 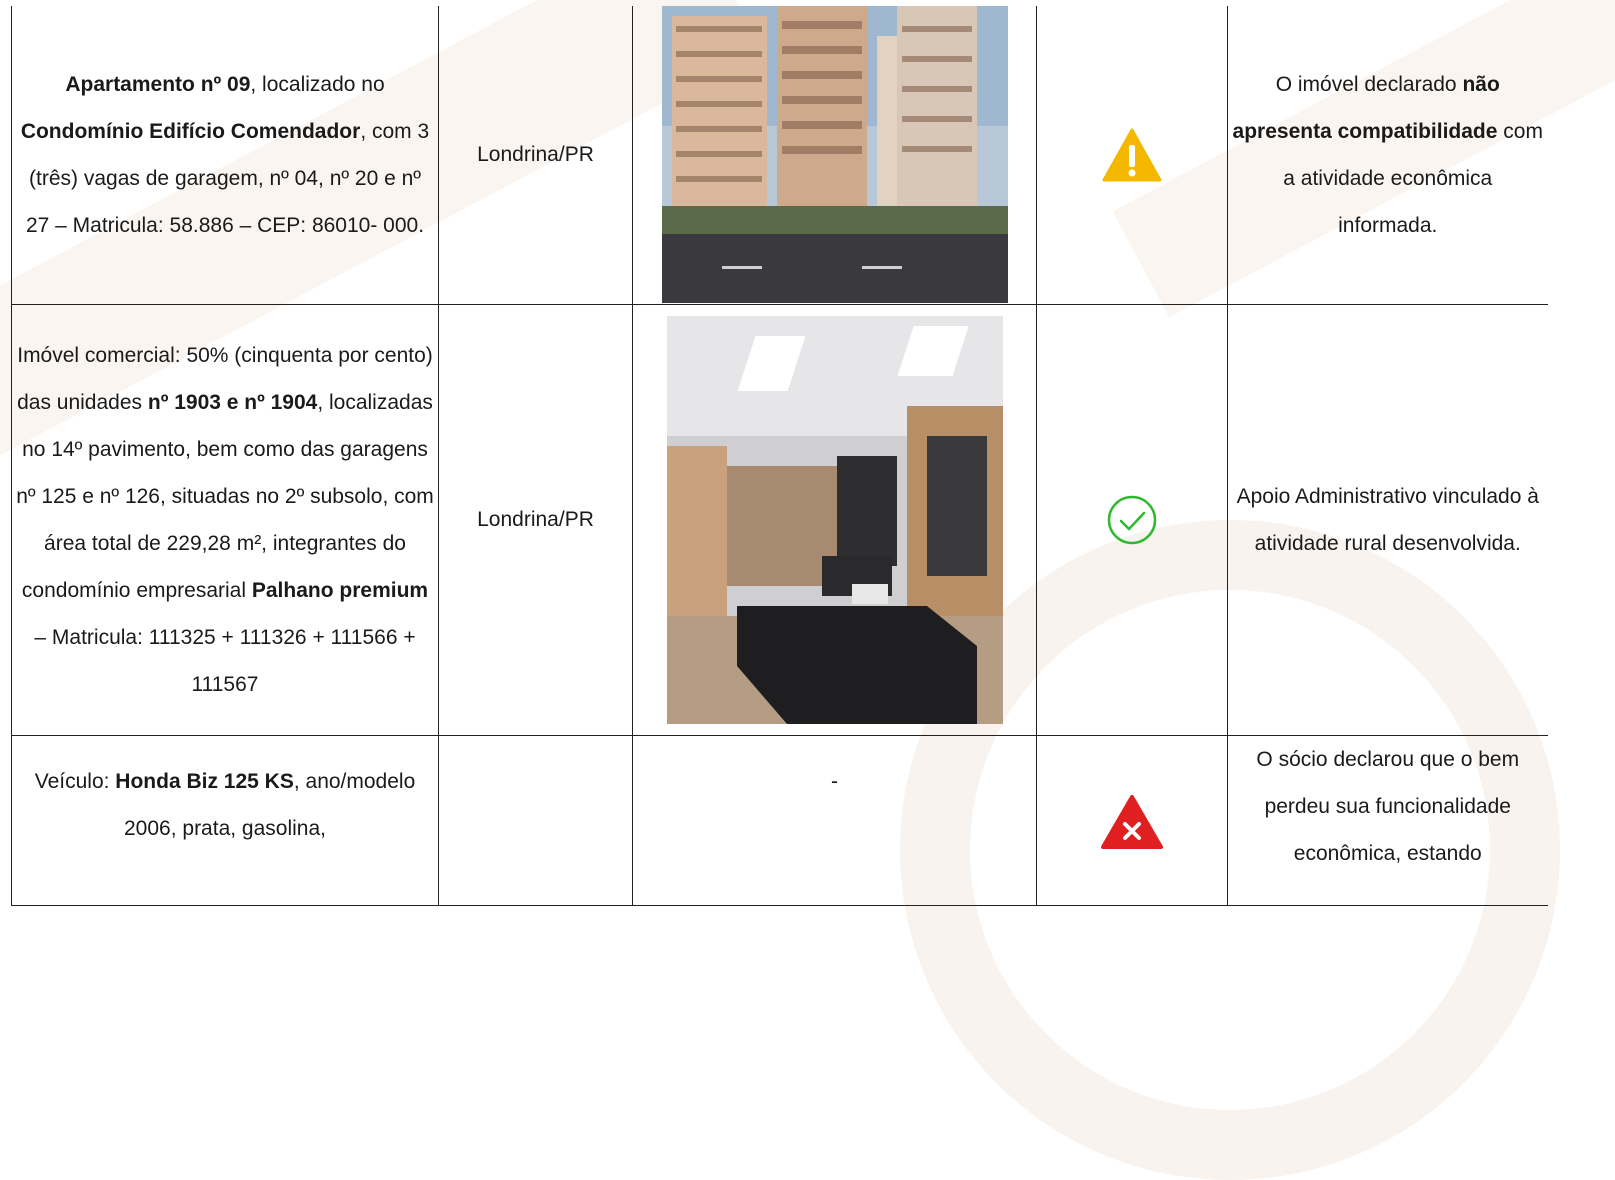 I want to click on condo-name: Palhano premium, so click(x=340, y=590).